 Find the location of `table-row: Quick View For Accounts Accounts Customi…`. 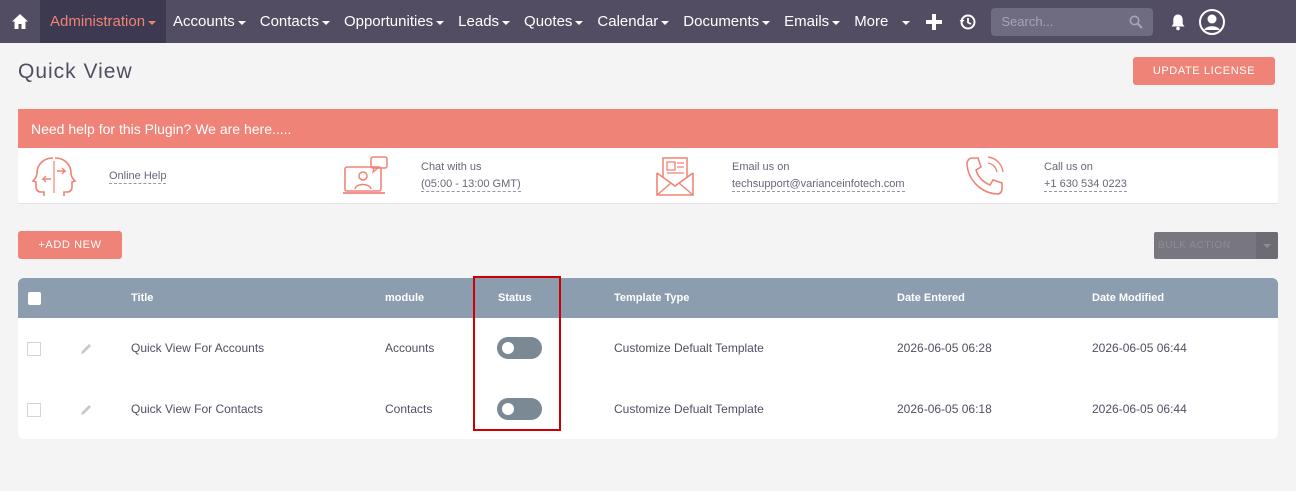

table-row: Quick View For Accounts Accounts Customi… is located at coordinates (648, 348).